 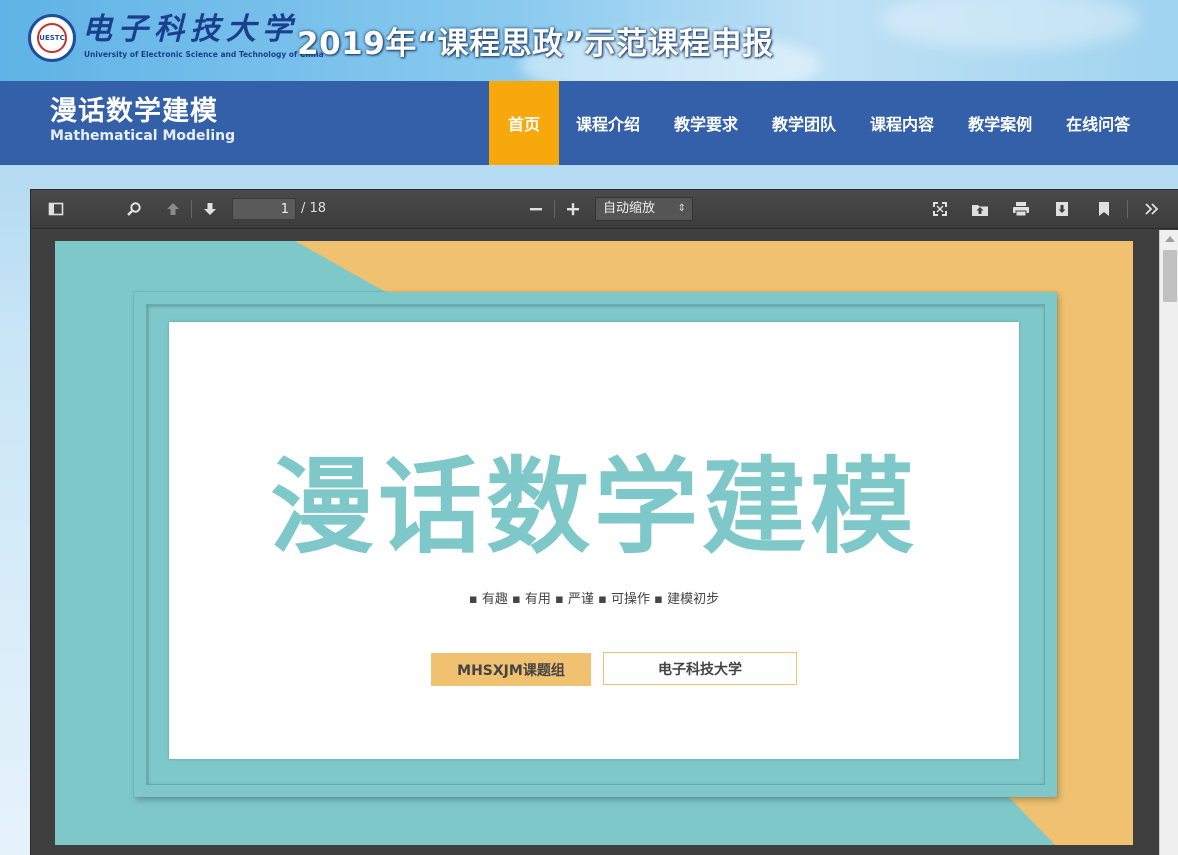 I want to click on zoom-select: 自动缩放 ⇕, so click(x=644, y=209).